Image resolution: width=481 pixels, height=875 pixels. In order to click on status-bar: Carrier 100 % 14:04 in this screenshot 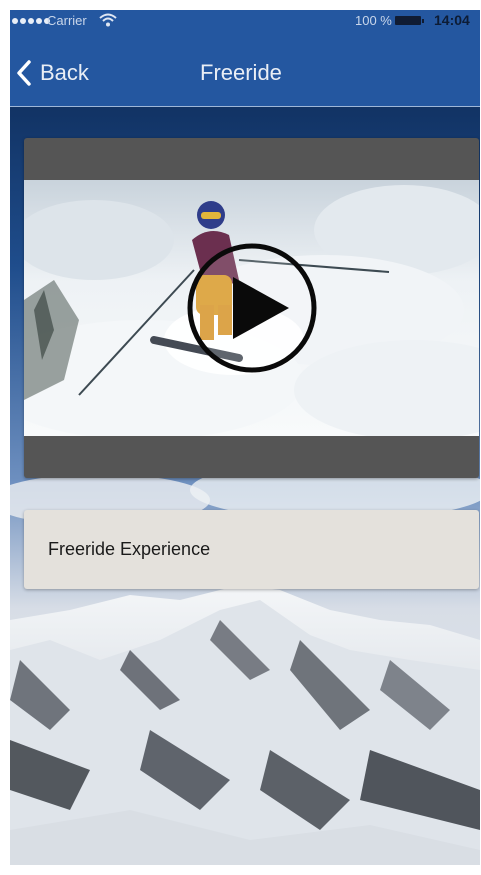, I will do `click(245, 21)`.